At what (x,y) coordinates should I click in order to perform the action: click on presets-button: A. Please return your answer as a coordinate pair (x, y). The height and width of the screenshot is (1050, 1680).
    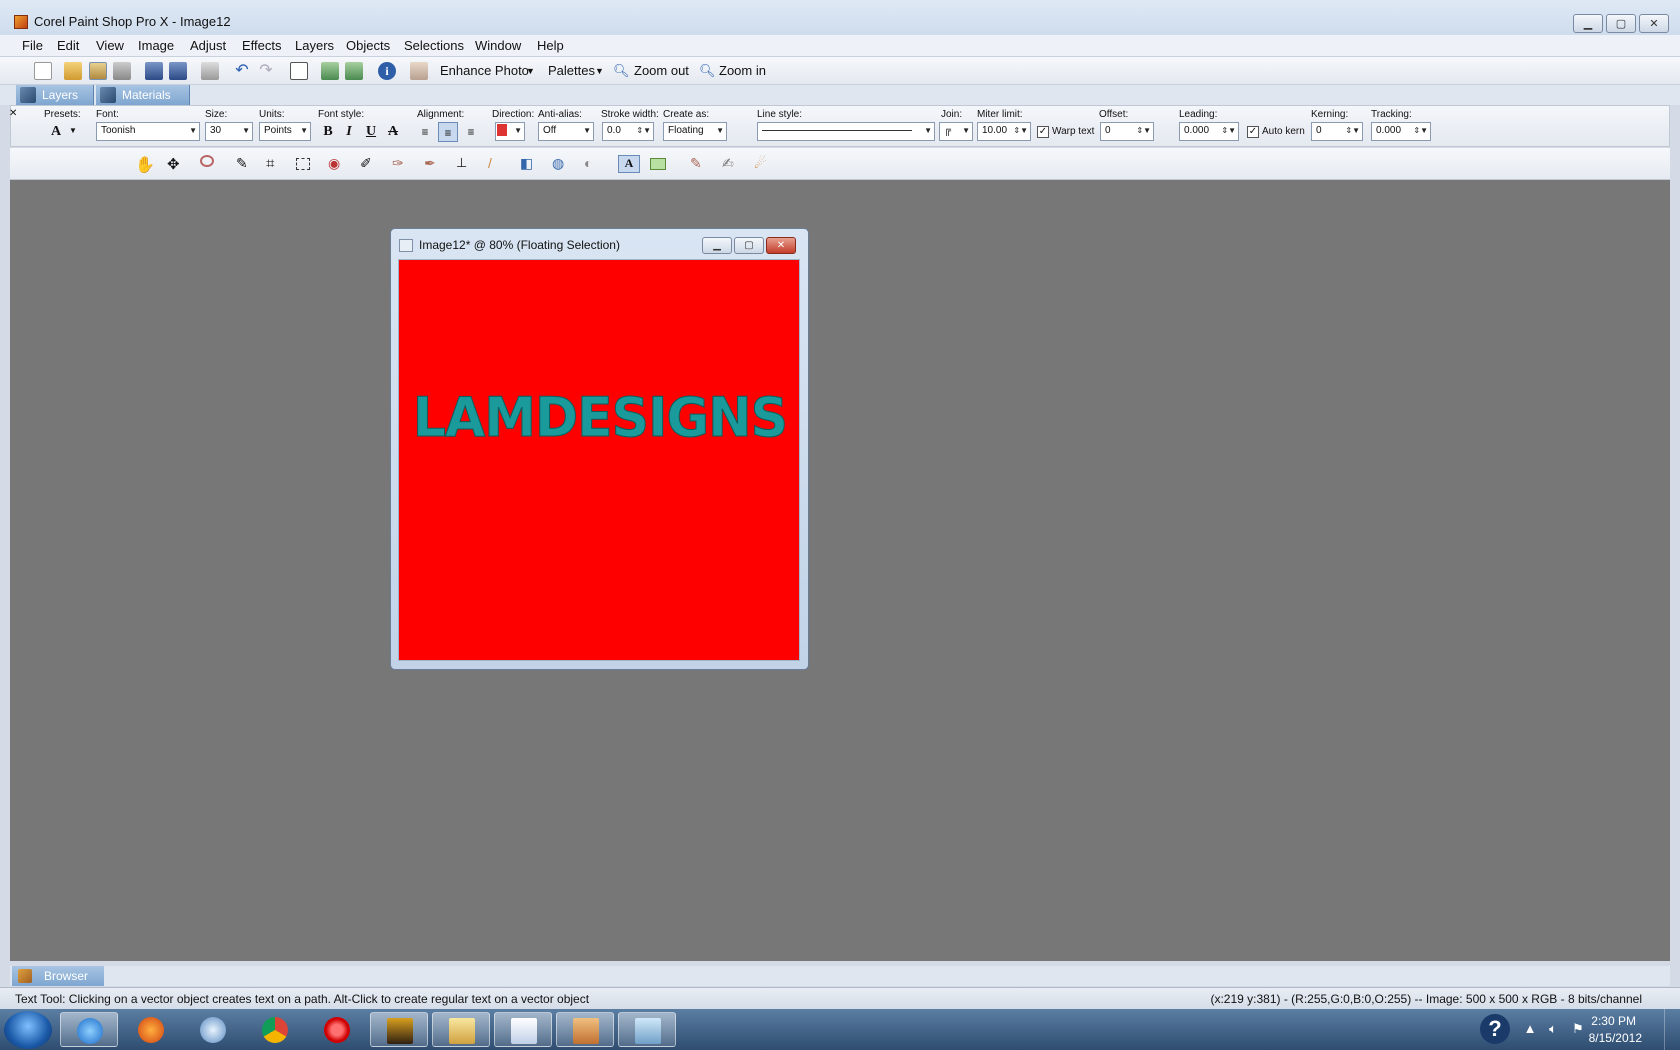
    Looking at the image, I should click on (56, 132).